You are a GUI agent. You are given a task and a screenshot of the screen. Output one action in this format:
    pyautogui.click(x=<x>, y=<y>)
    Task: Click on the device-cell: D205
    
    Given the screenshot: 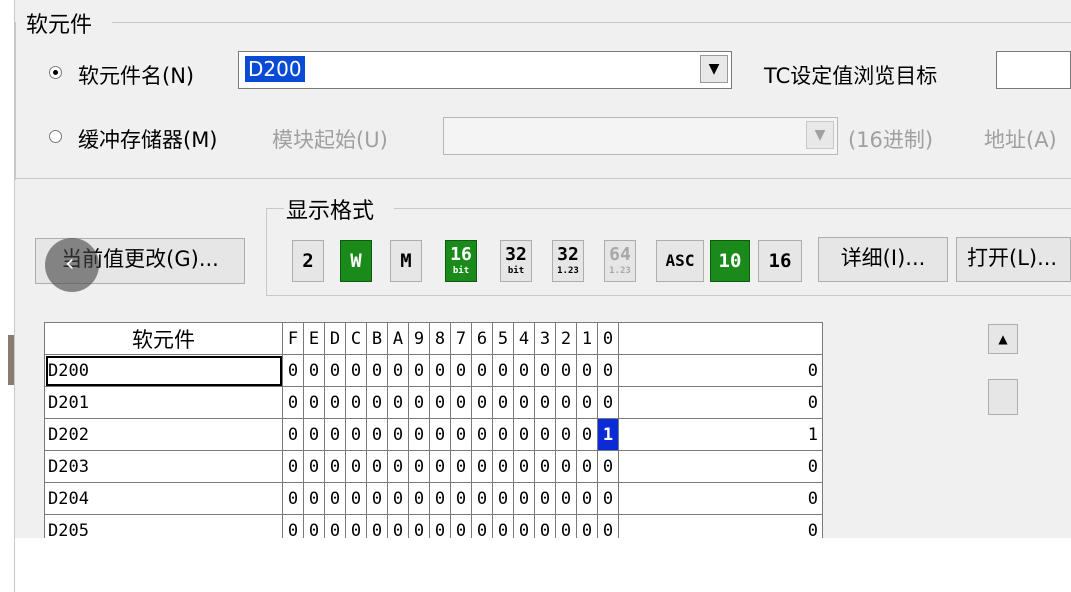 What is the action you would take?
    pyautogui.click(x=163, y=526)
    